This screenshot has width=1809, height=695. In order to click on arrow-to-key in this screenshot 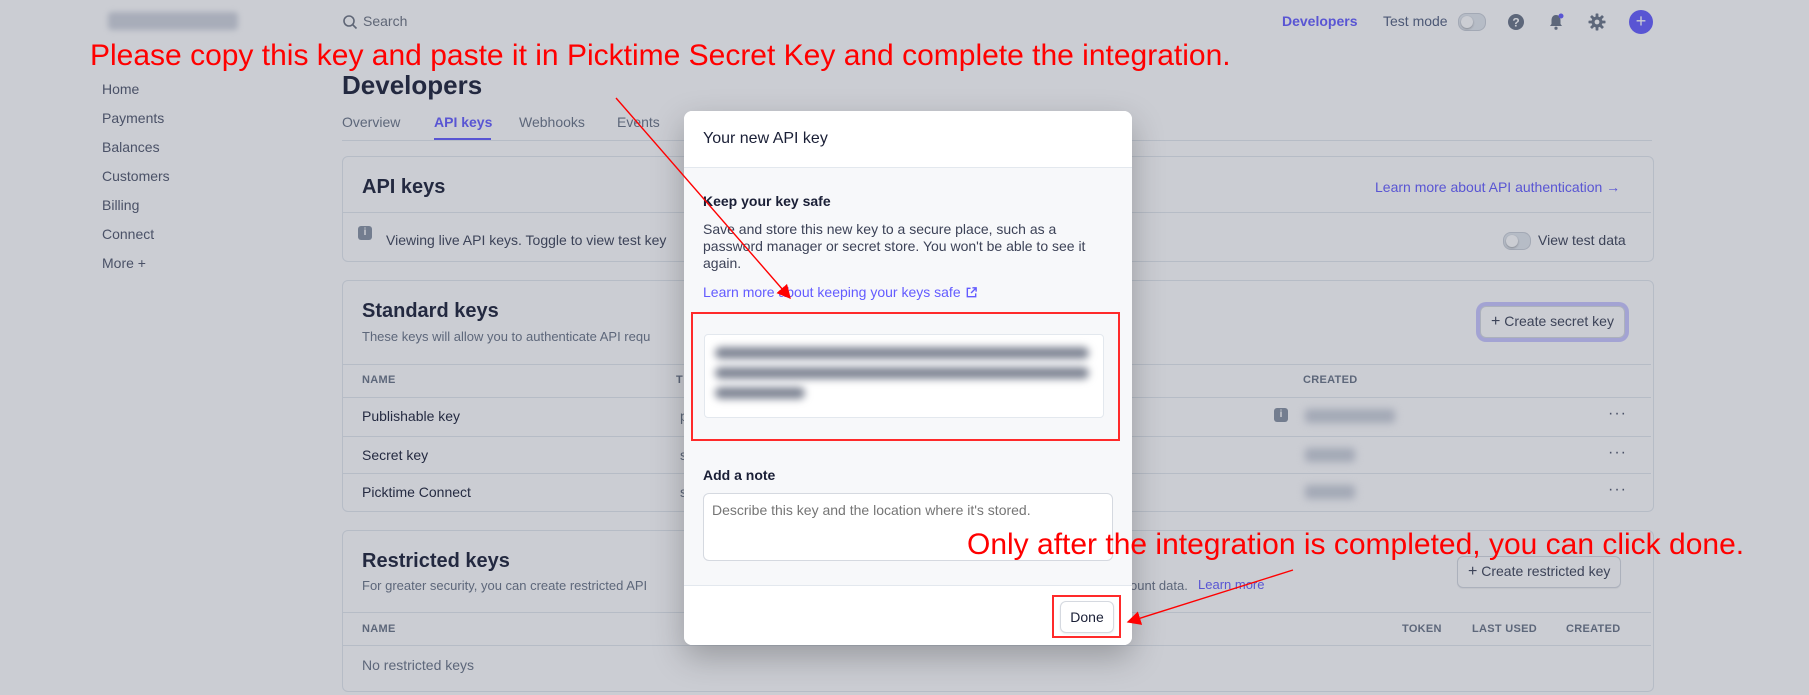, I will do `click(703, 198)`.